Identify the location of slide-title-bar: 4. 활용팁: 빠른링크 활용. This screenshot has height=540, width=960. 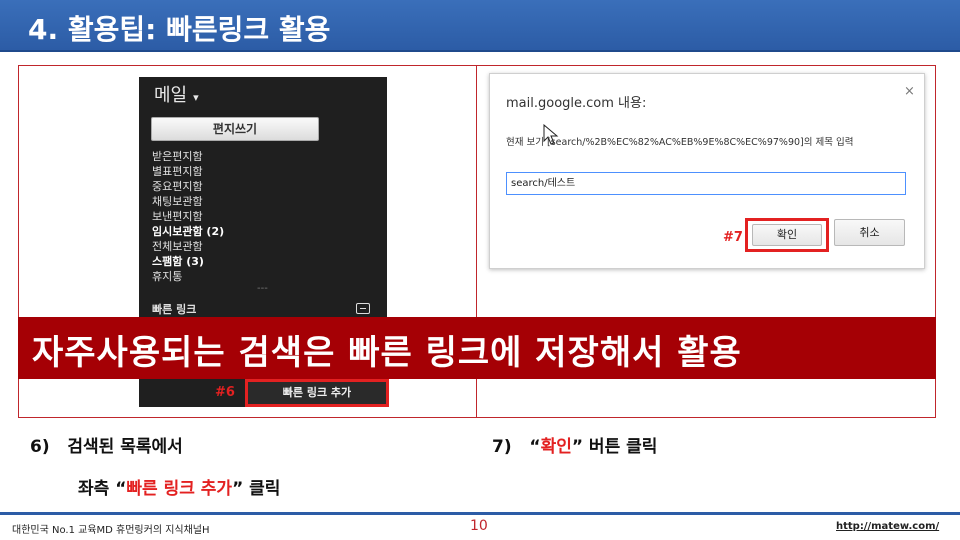
(480, 26).